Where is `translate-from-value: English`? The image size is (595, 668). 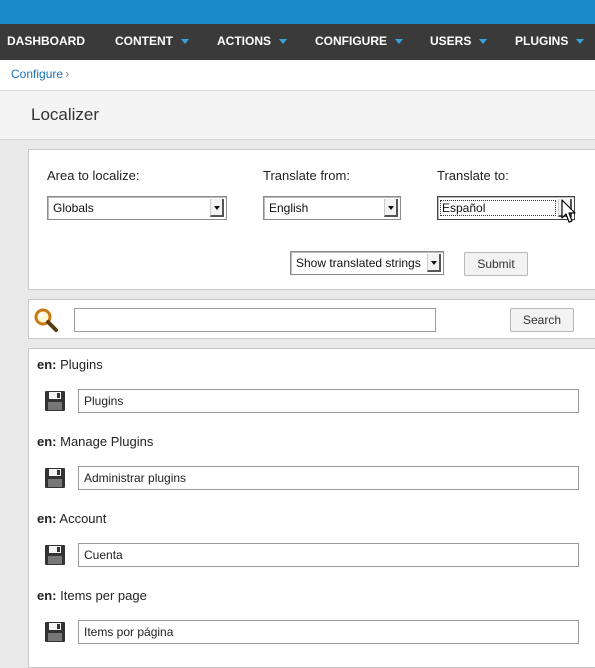
translate-from-value: English is located at coordinates (289, 208).